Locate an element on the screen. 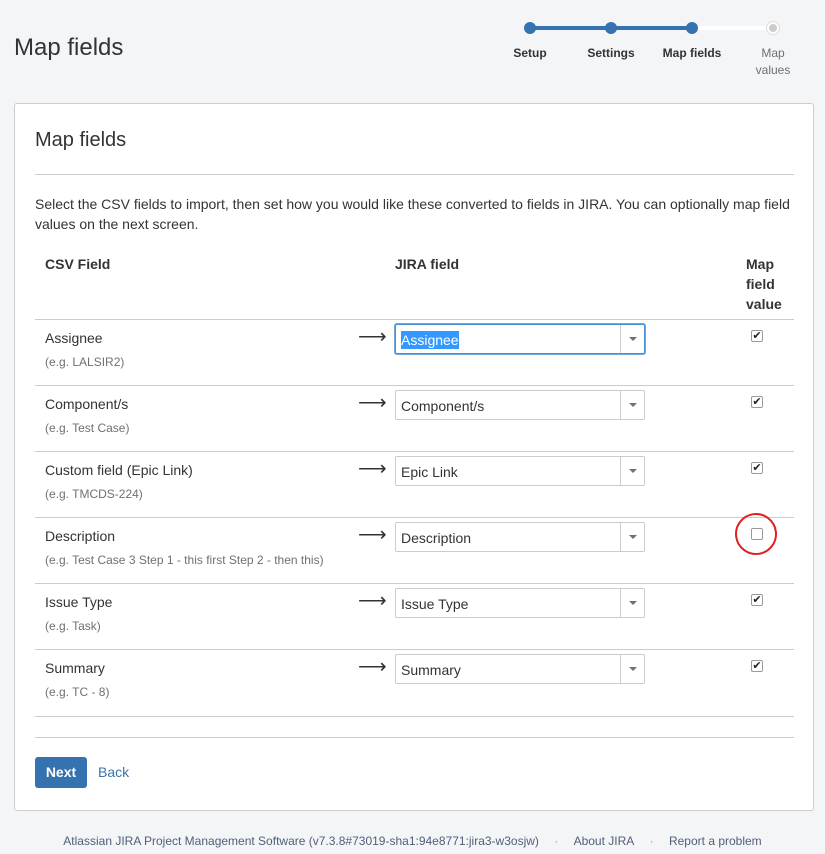  step-label-map-fields: Map fields is located at coordinates (692, 53).